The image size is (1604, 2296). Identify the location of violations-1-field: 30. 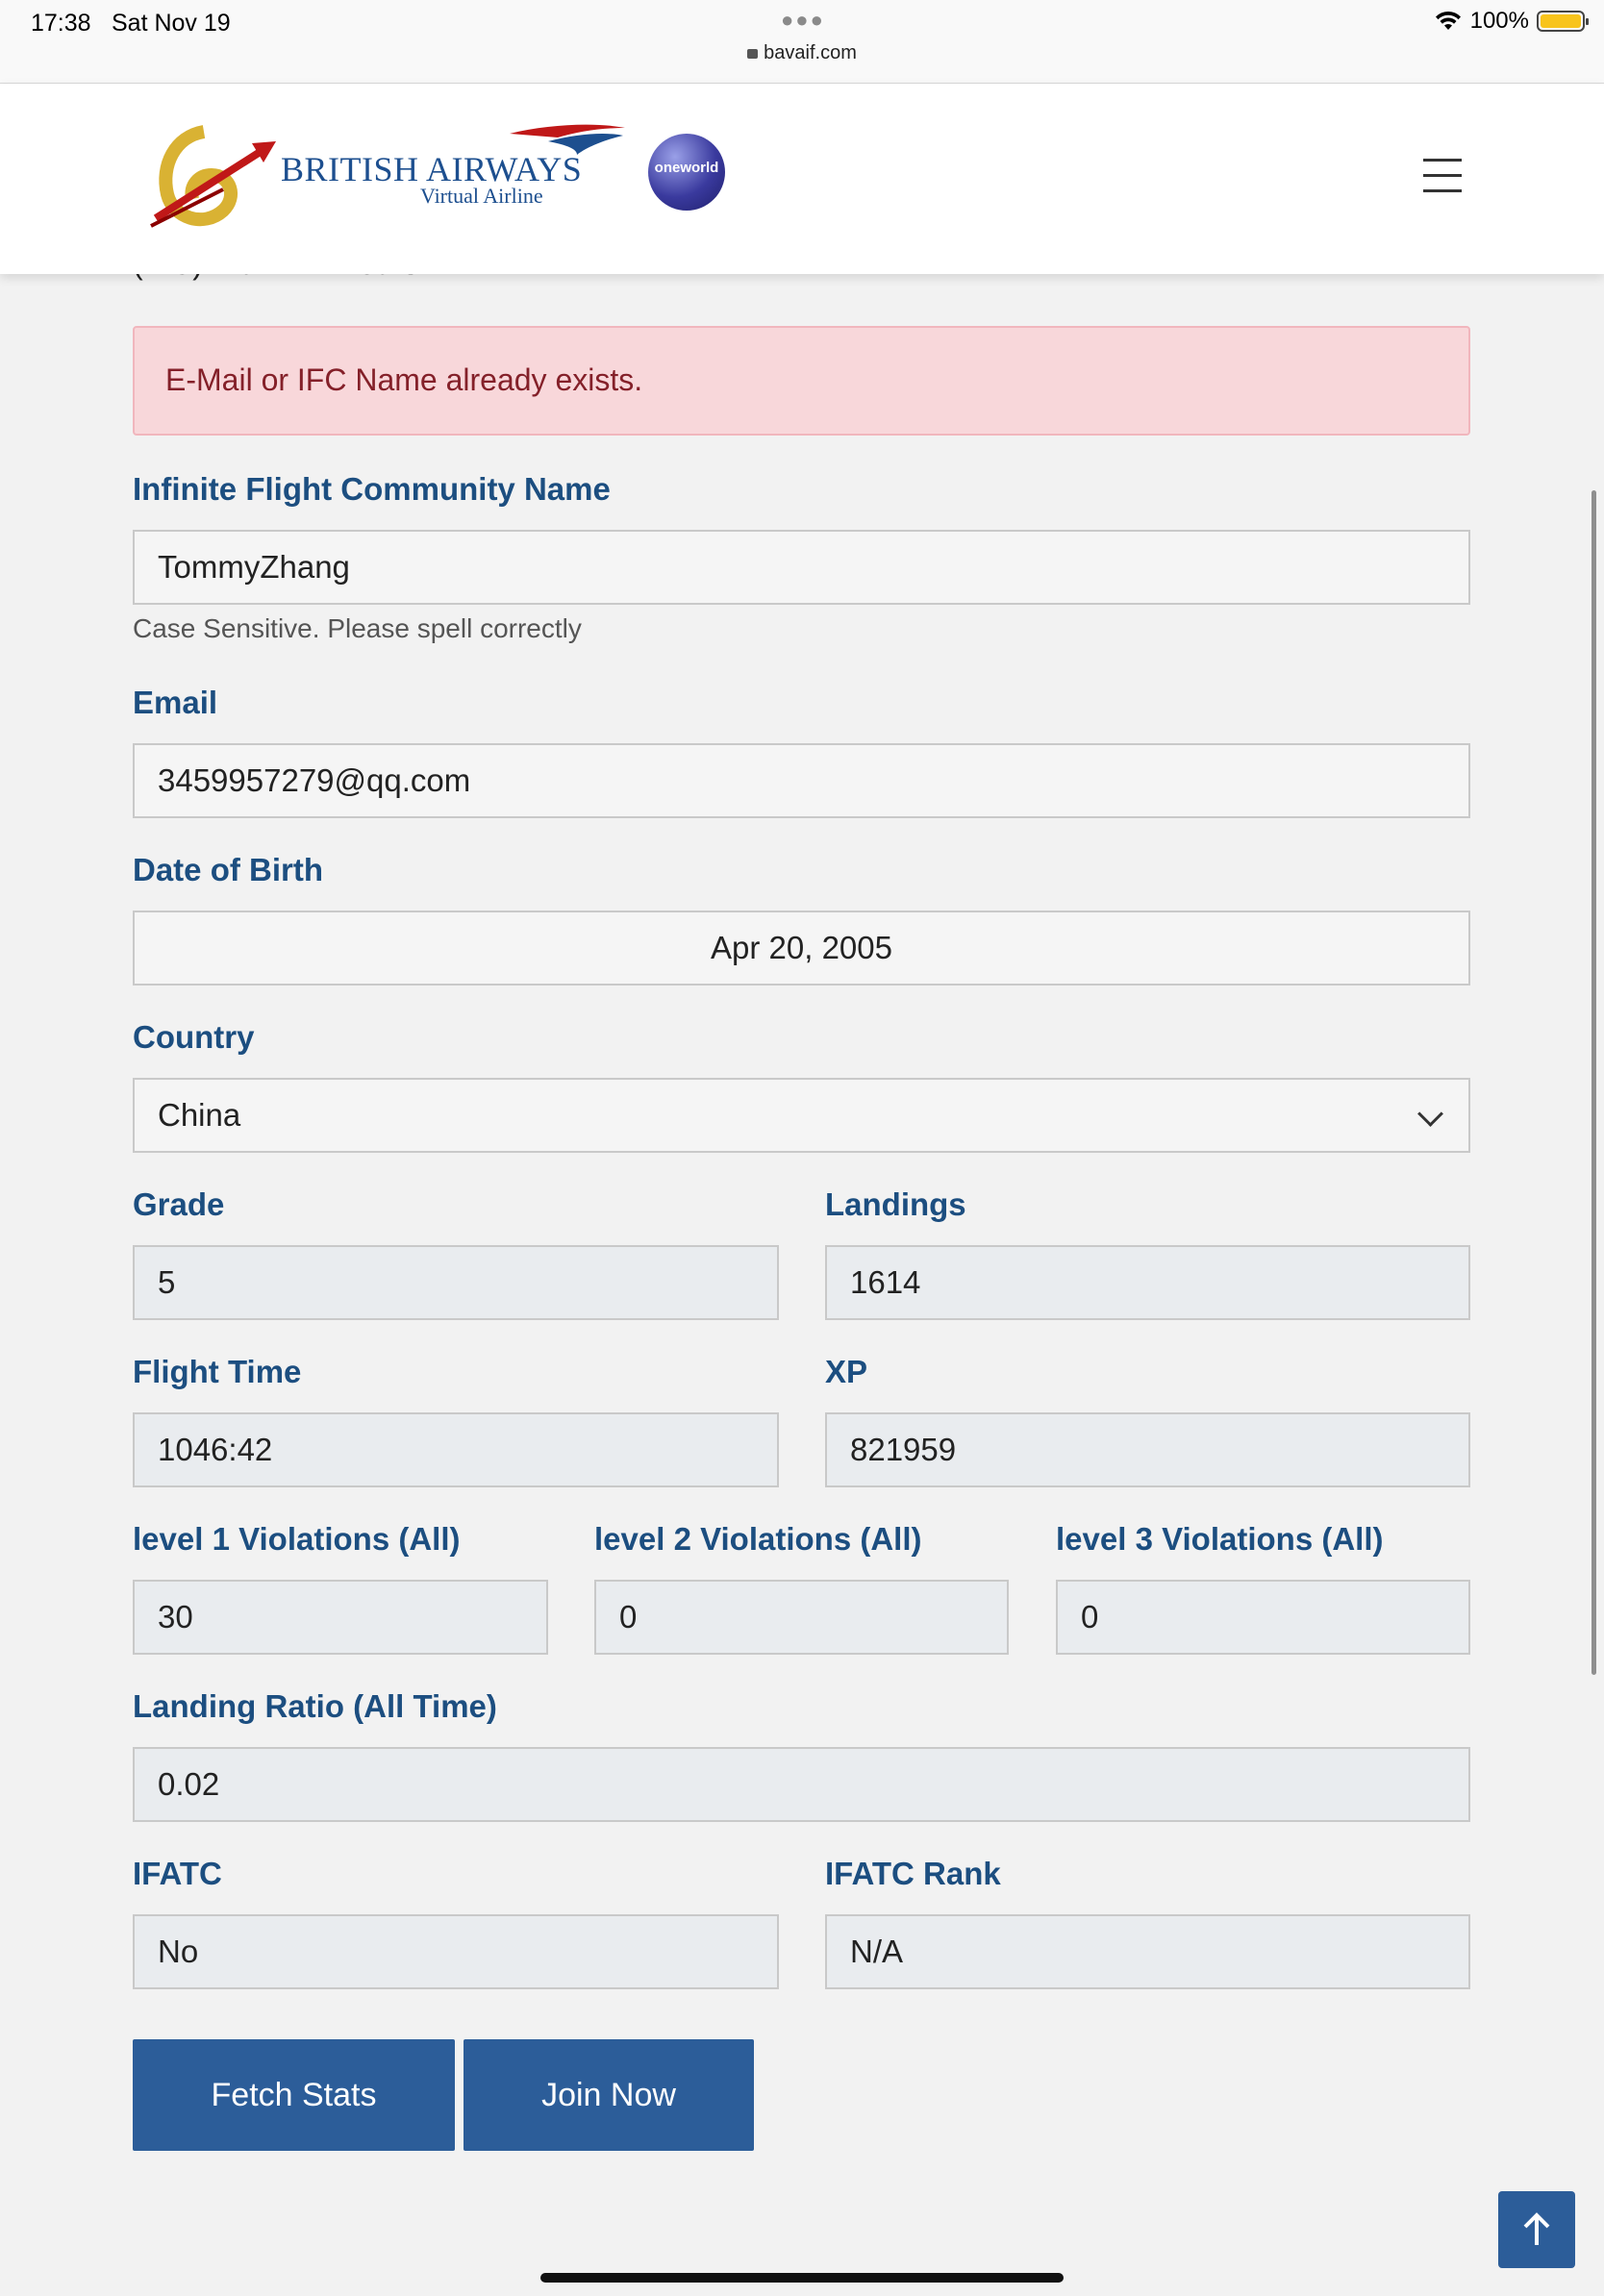
(340, 1617).